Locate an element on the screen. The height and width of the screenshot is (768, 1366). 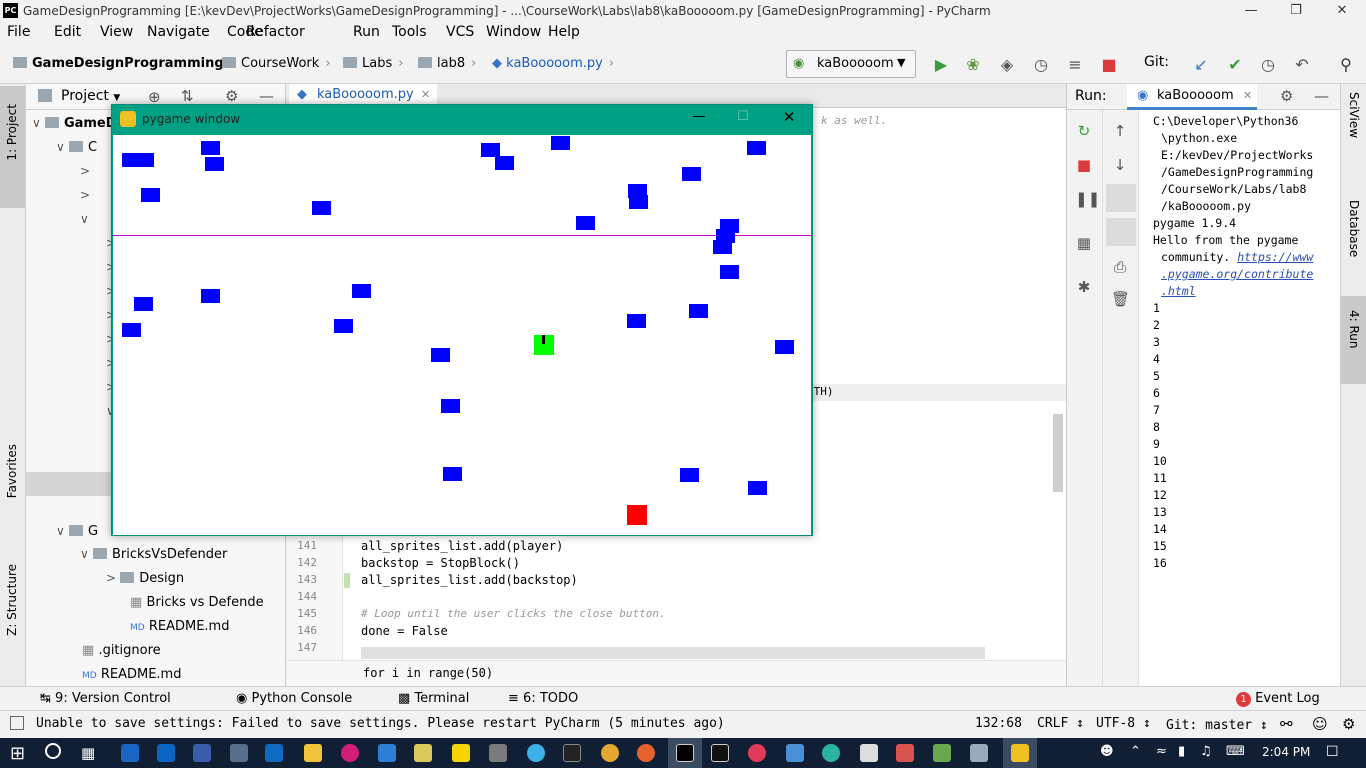
tree-item-design: > Design is located at coordinates (145, 578).